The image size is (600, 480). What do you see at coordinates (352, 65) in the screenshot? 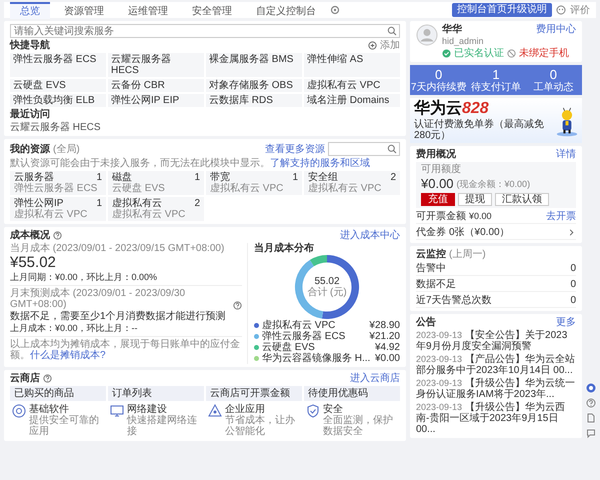
I see `service-shortcut: 弹性伸缩 AS` at bounding box center [352, 65].